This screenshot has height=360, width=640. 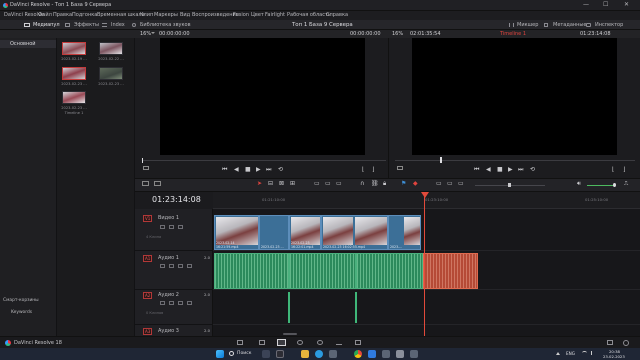 What do you see at coordinates (259, 183) in the screenshot?
I see `selection-tool-icon: ➤` at bounding box center [259, 183].